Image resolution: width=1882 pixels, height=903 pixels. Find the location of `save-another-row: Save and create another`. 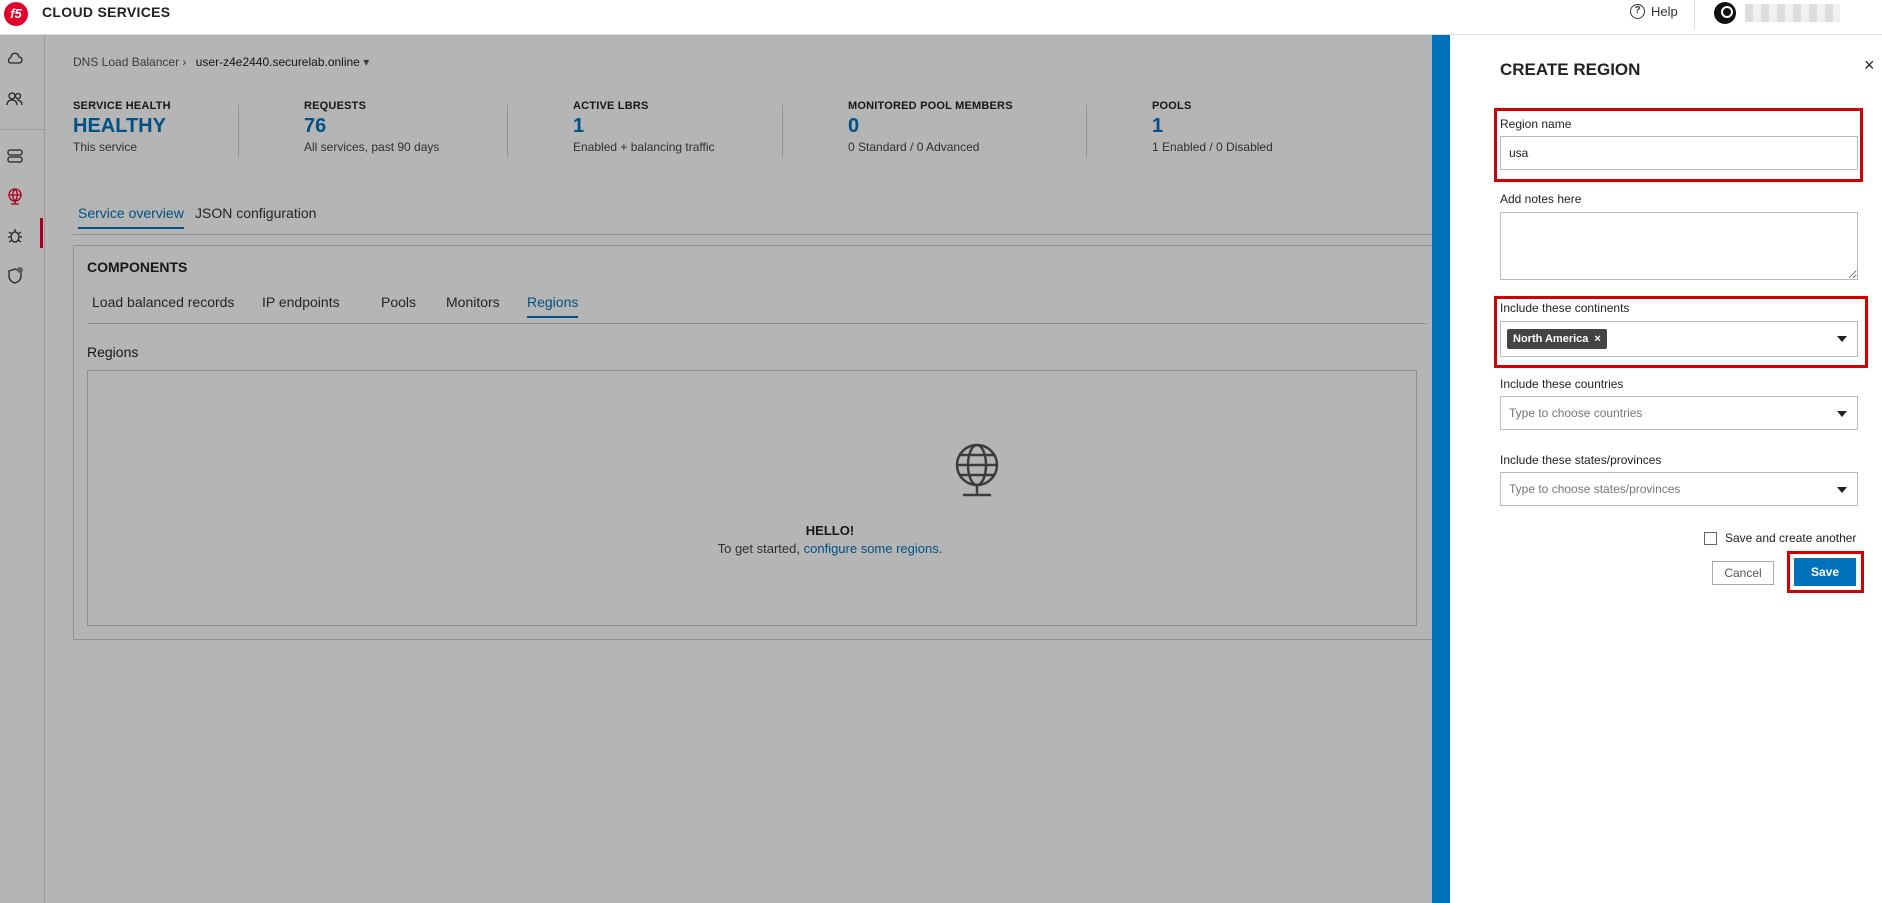

save-another-row: Save and create another is located at coordinates (1780, 538).